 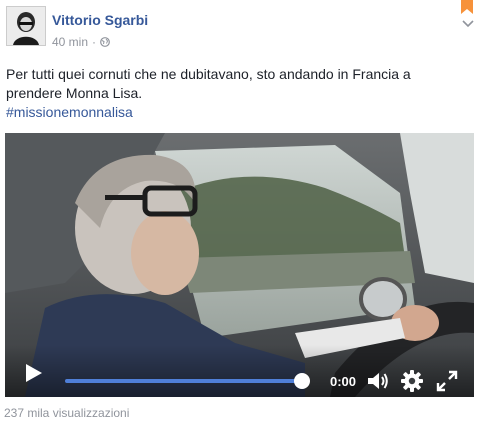 I want to click on post-timestamp: 40 min, so click(x=70, y=42).